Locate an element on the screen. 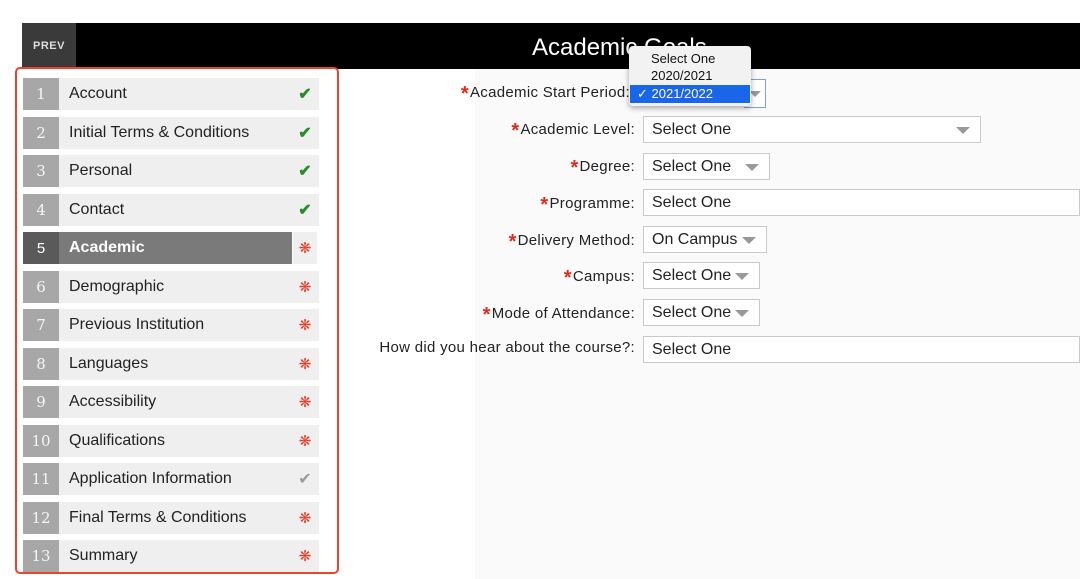  step-number: 9 is located at coordinates (41, 402).